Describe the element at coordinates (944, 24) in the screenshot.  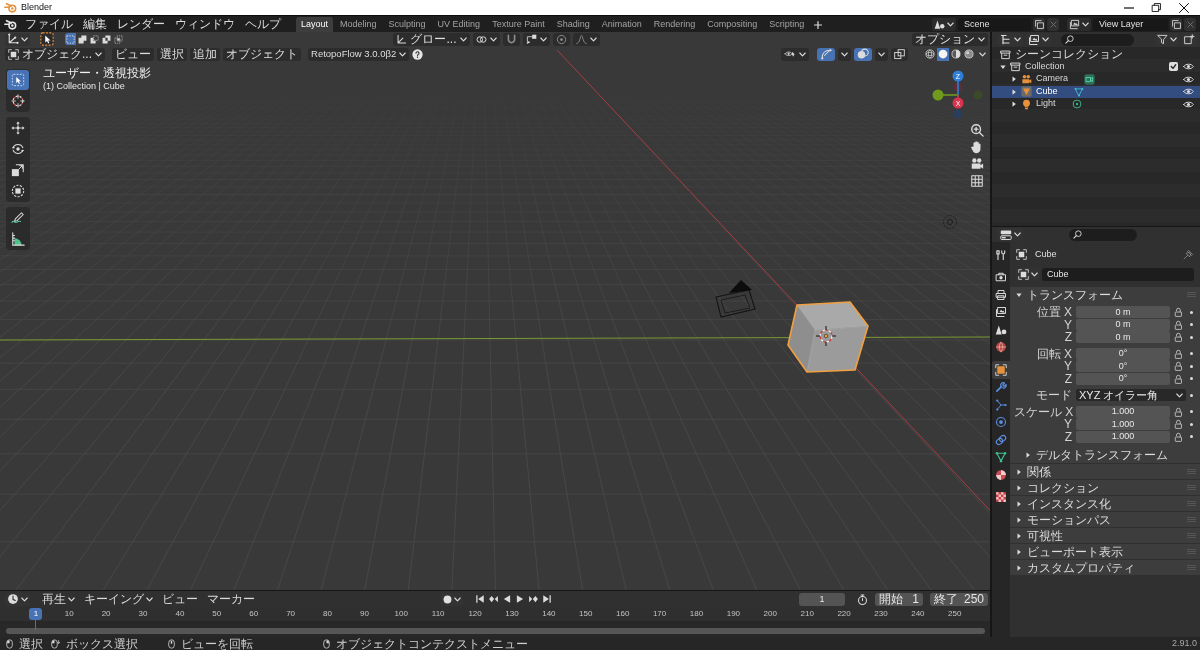
I see `scene-browse-button` at that location.